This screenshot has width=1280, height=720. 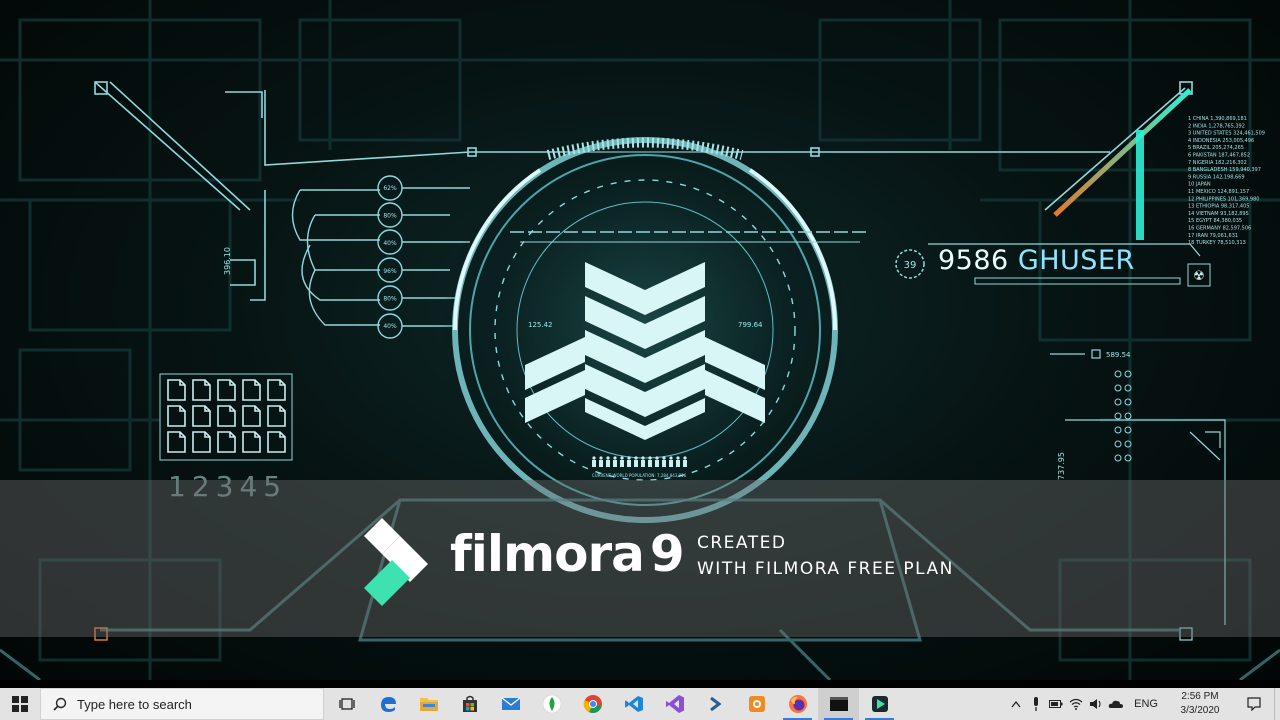 I want to click on powershell-icon, so click(x=715, y=704).